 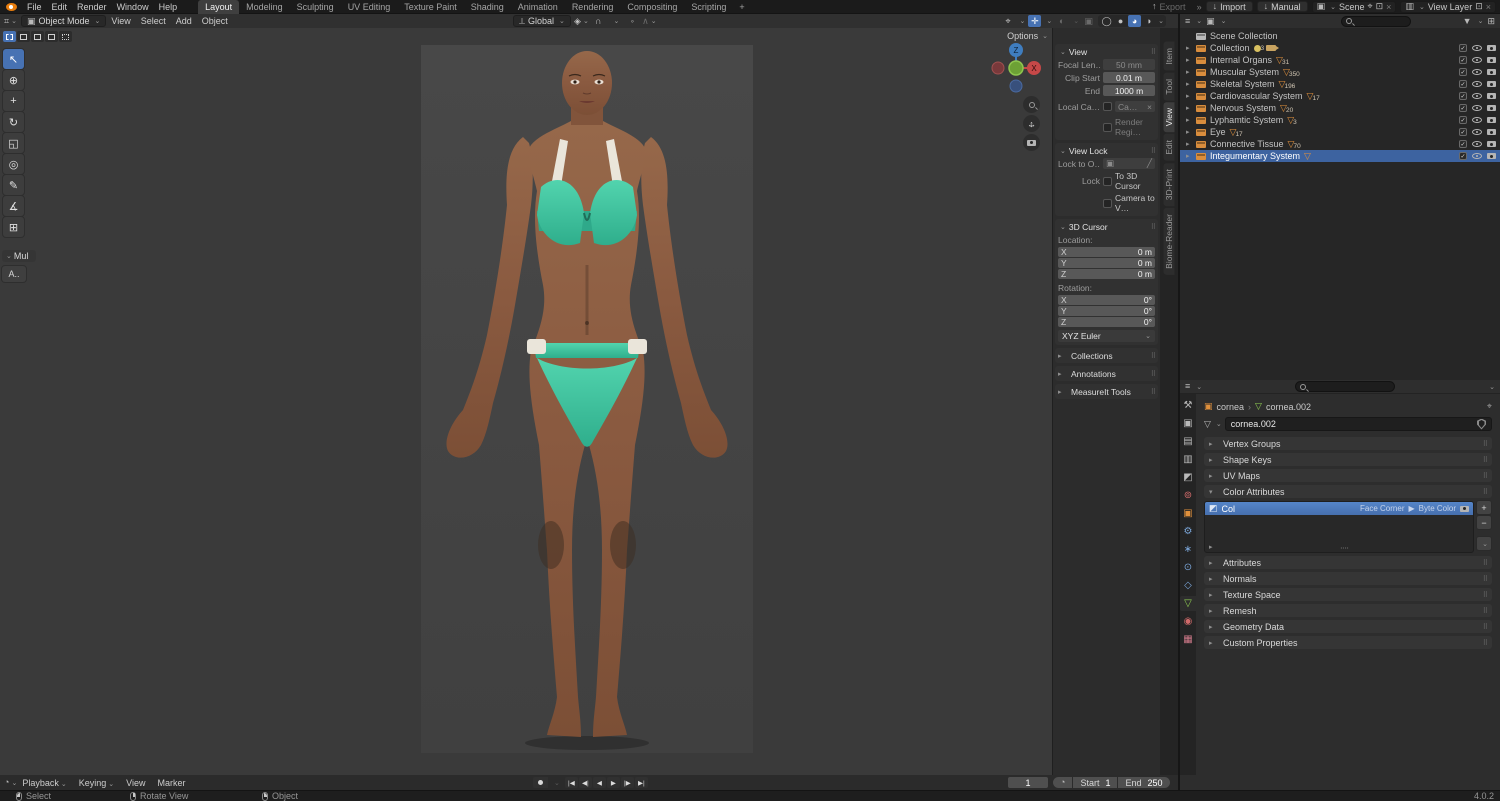 I want to click on mode-dropdown: ▣ Object Mode ⌄, so click(x=63, y=21).